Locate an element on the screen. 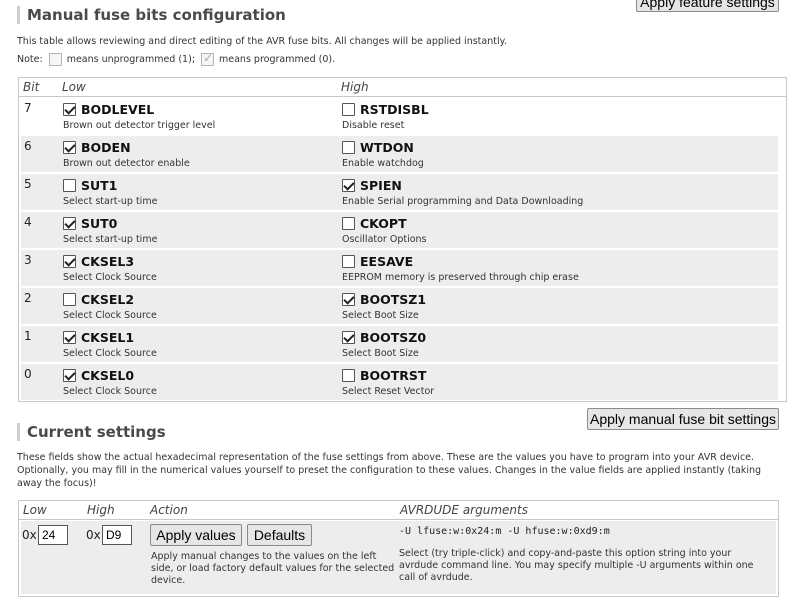 The image size is (801, 609). bit-number: 1 is located at coordinates (28, 336).